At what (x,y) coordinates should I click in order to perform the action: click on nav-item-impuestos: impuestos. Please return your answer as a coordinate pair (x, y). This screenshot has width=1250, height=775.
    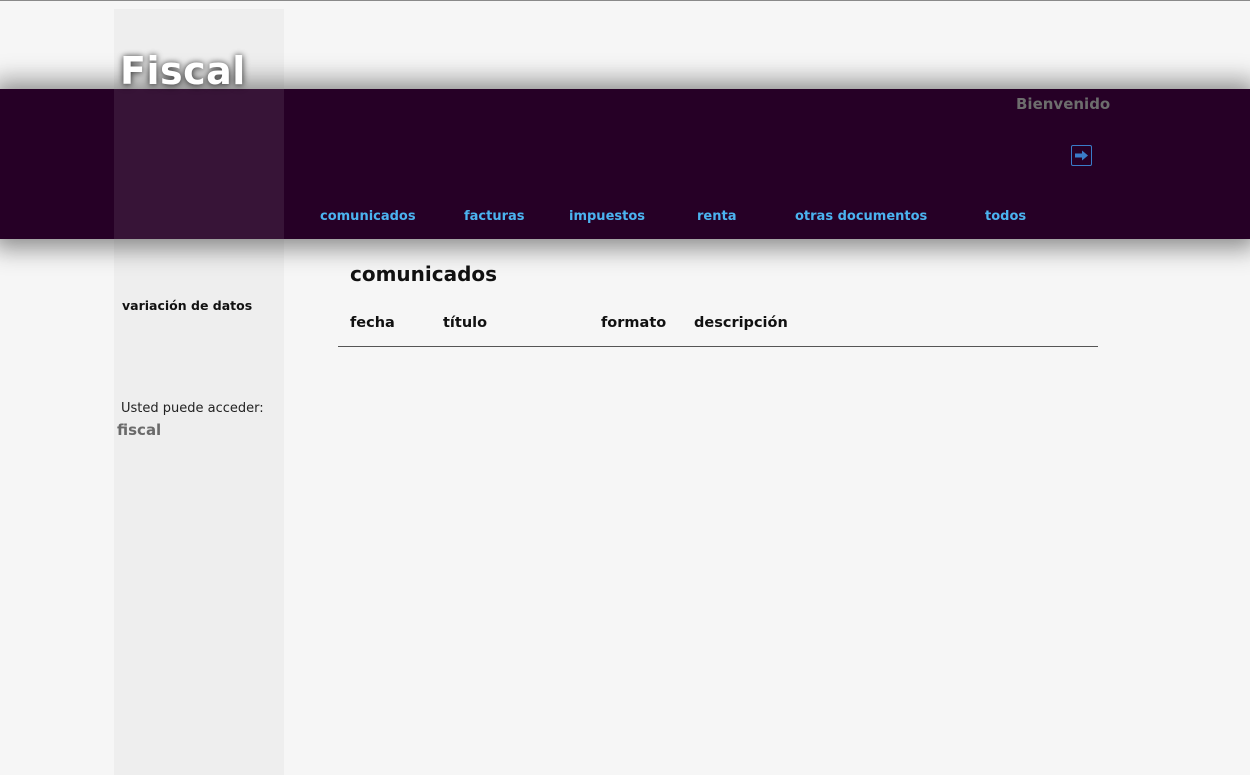
    Looking at the image, I should click on (607, 216).